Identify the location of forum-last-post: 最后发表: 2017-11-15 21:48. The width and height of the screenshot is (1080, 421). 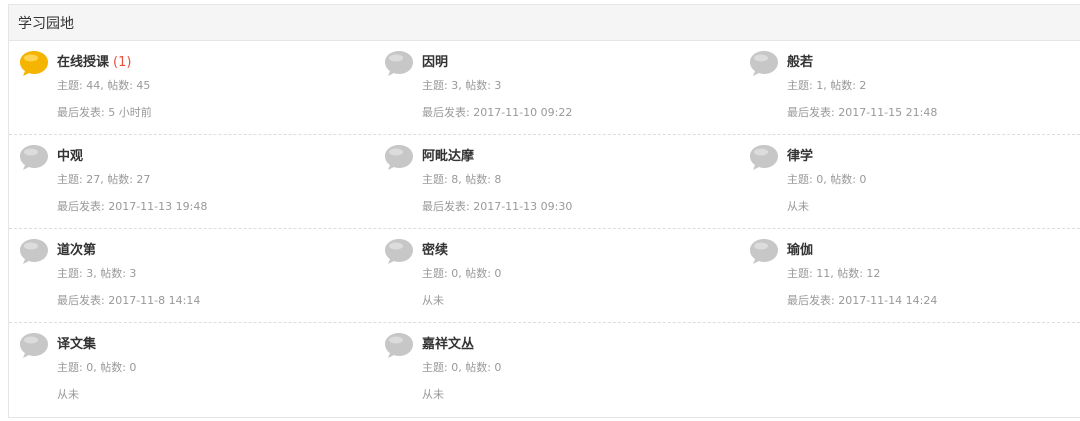
(862, 112).